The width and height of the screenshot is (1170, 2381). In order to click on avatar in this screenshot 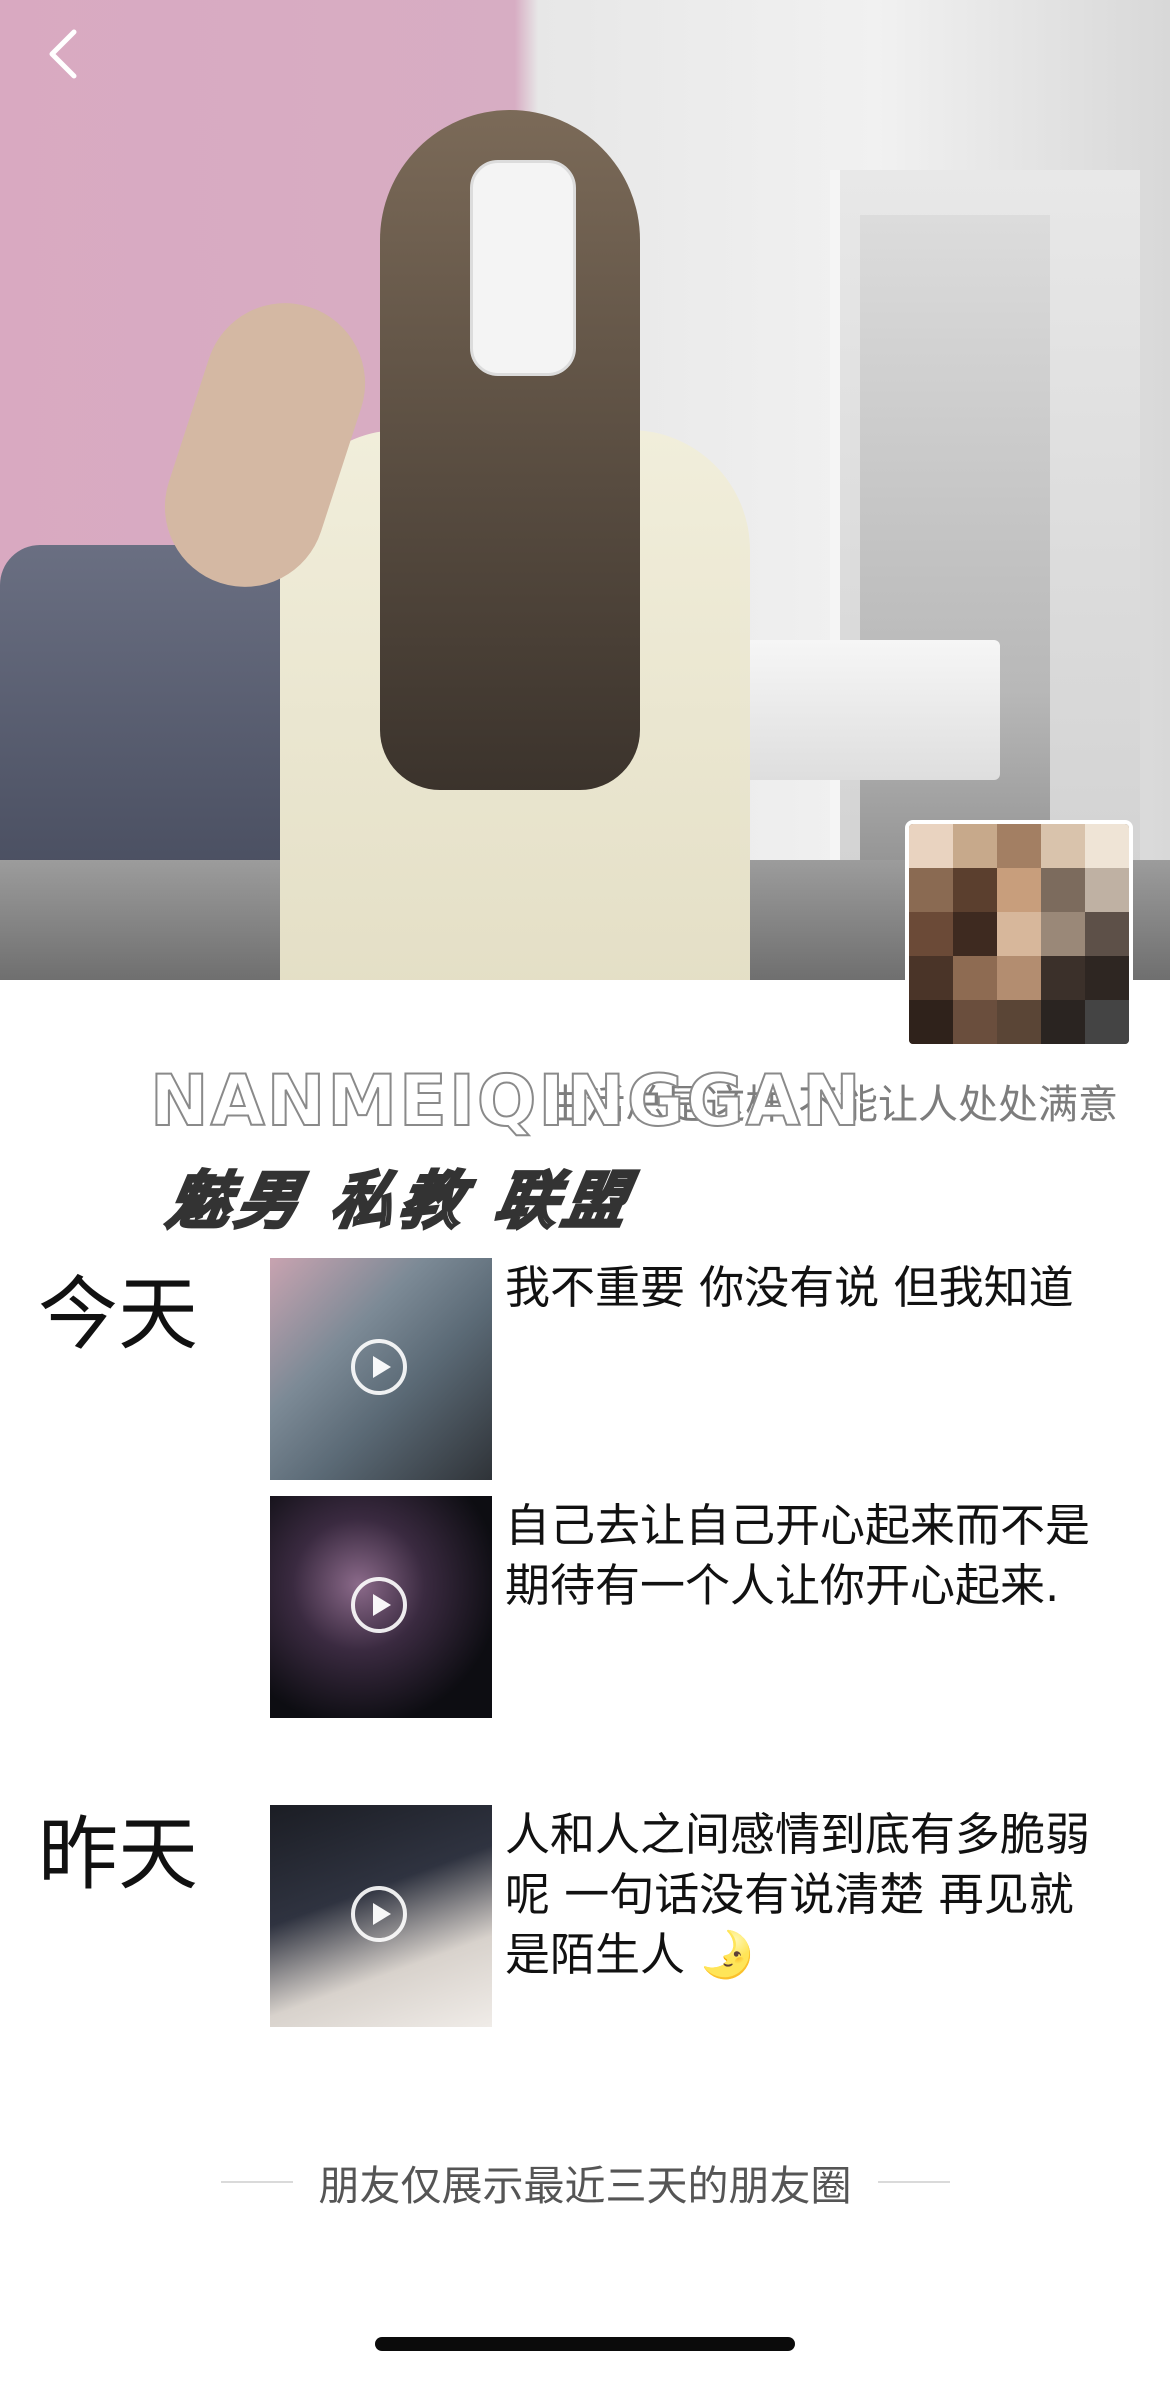, I will do `click(1019, 934)`.